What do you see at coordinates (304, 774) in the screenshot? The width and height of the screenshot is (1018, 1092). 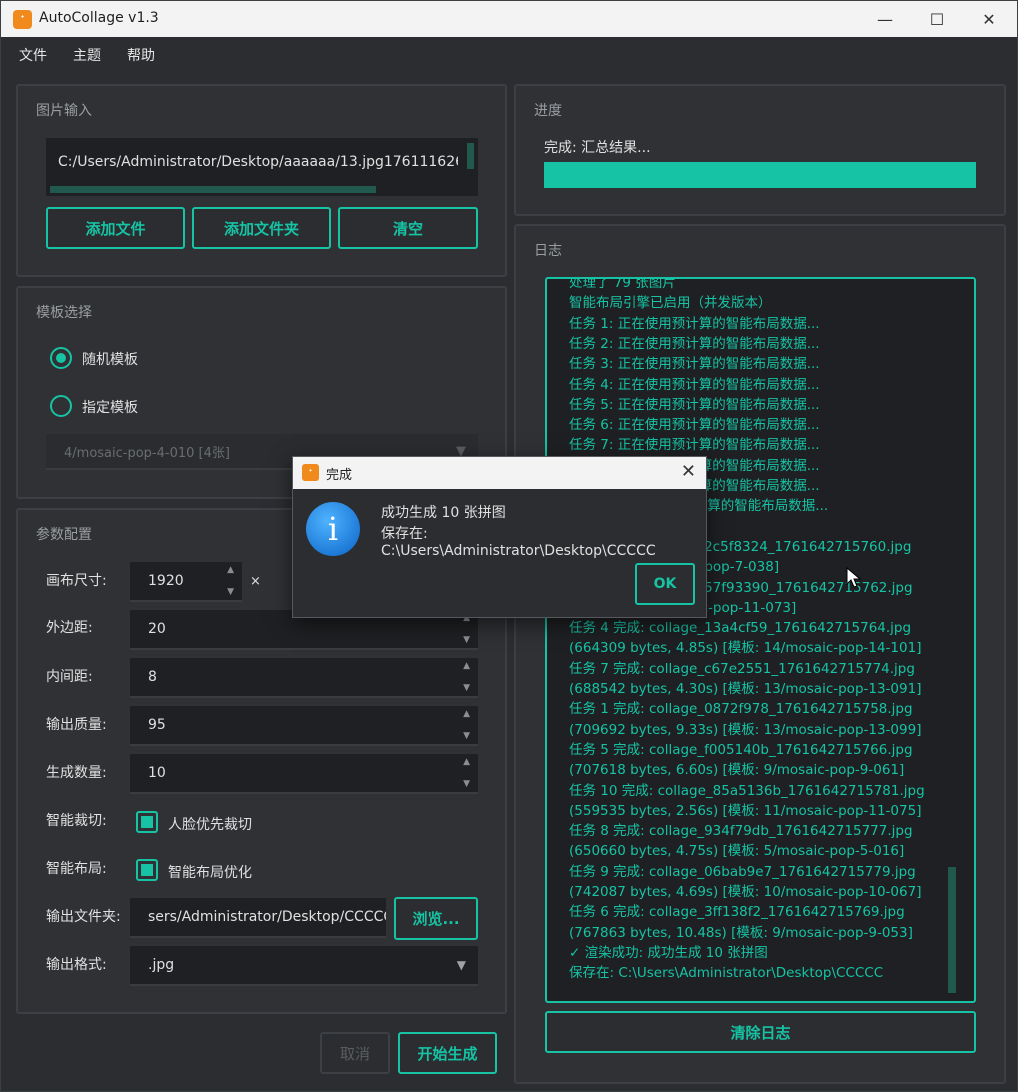 I see `count-input: 10 ▲ ▼` at bounding box center [304, 774].